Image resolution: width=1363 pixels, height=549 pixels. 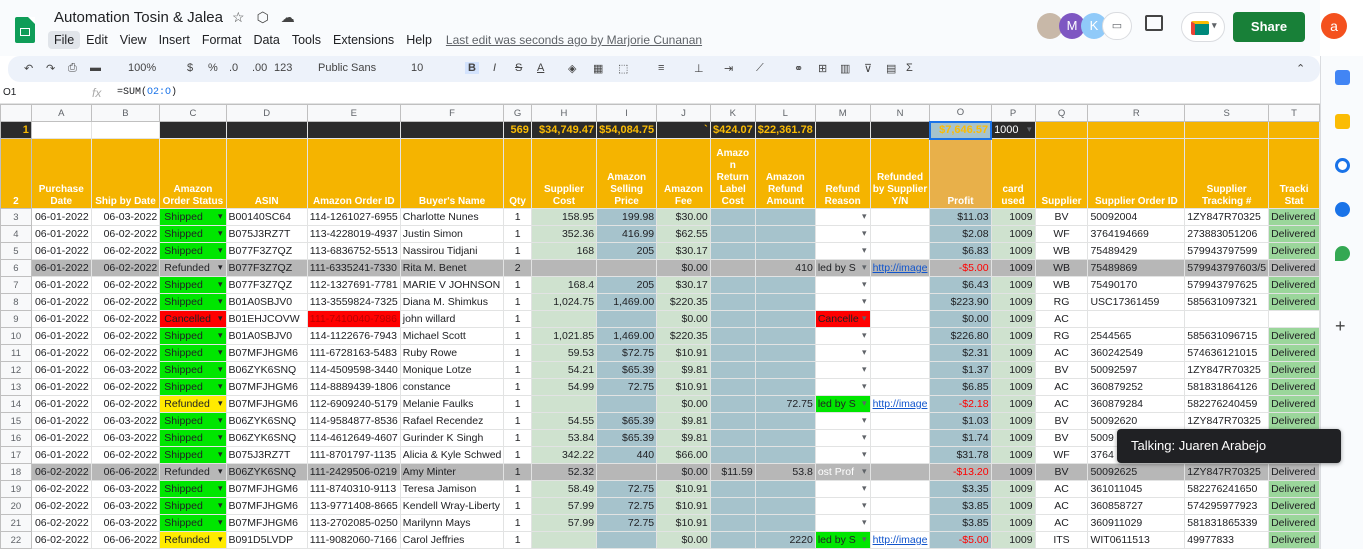 I want to click on supplier-cell: ITS, so click(x=1061, y=540).